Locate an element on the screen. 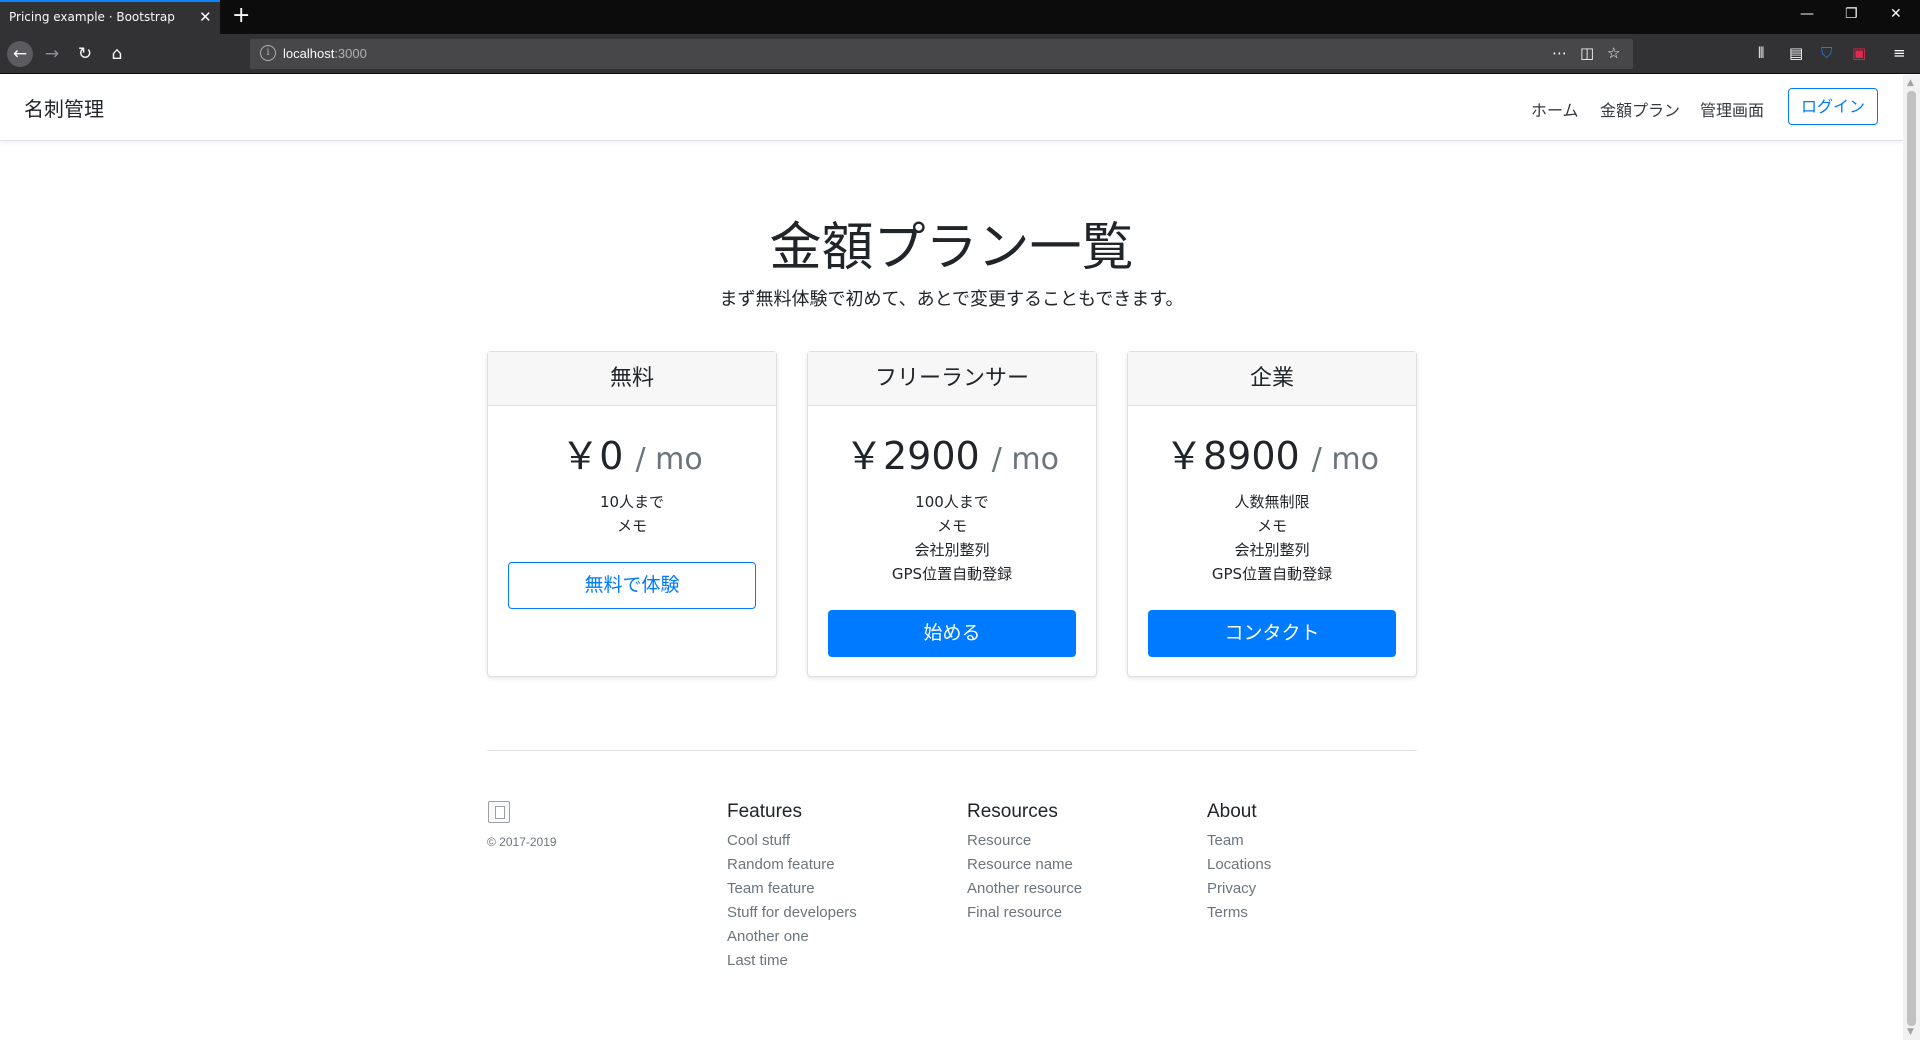  footer-link: Final resource is located at coordinates (1024, 913).